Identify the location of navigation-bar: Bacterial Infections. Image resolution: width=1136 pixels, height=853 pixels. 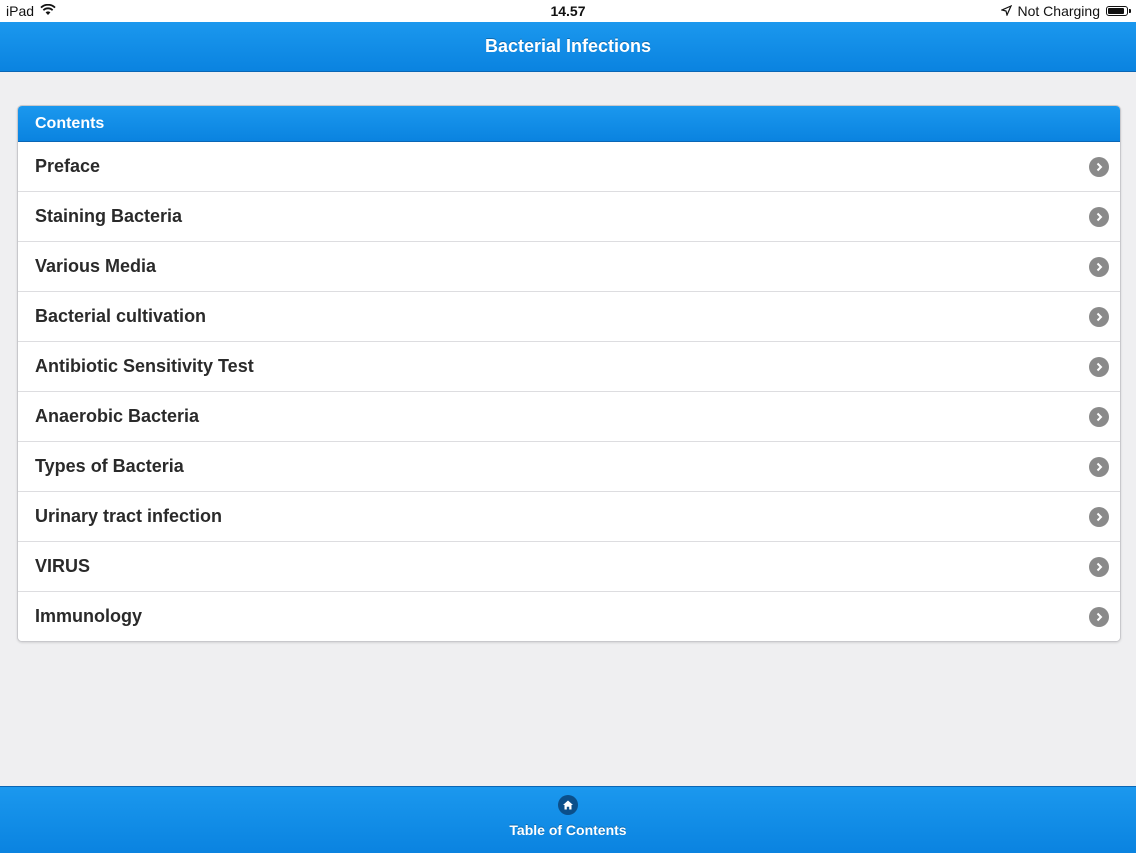
(568, 47).